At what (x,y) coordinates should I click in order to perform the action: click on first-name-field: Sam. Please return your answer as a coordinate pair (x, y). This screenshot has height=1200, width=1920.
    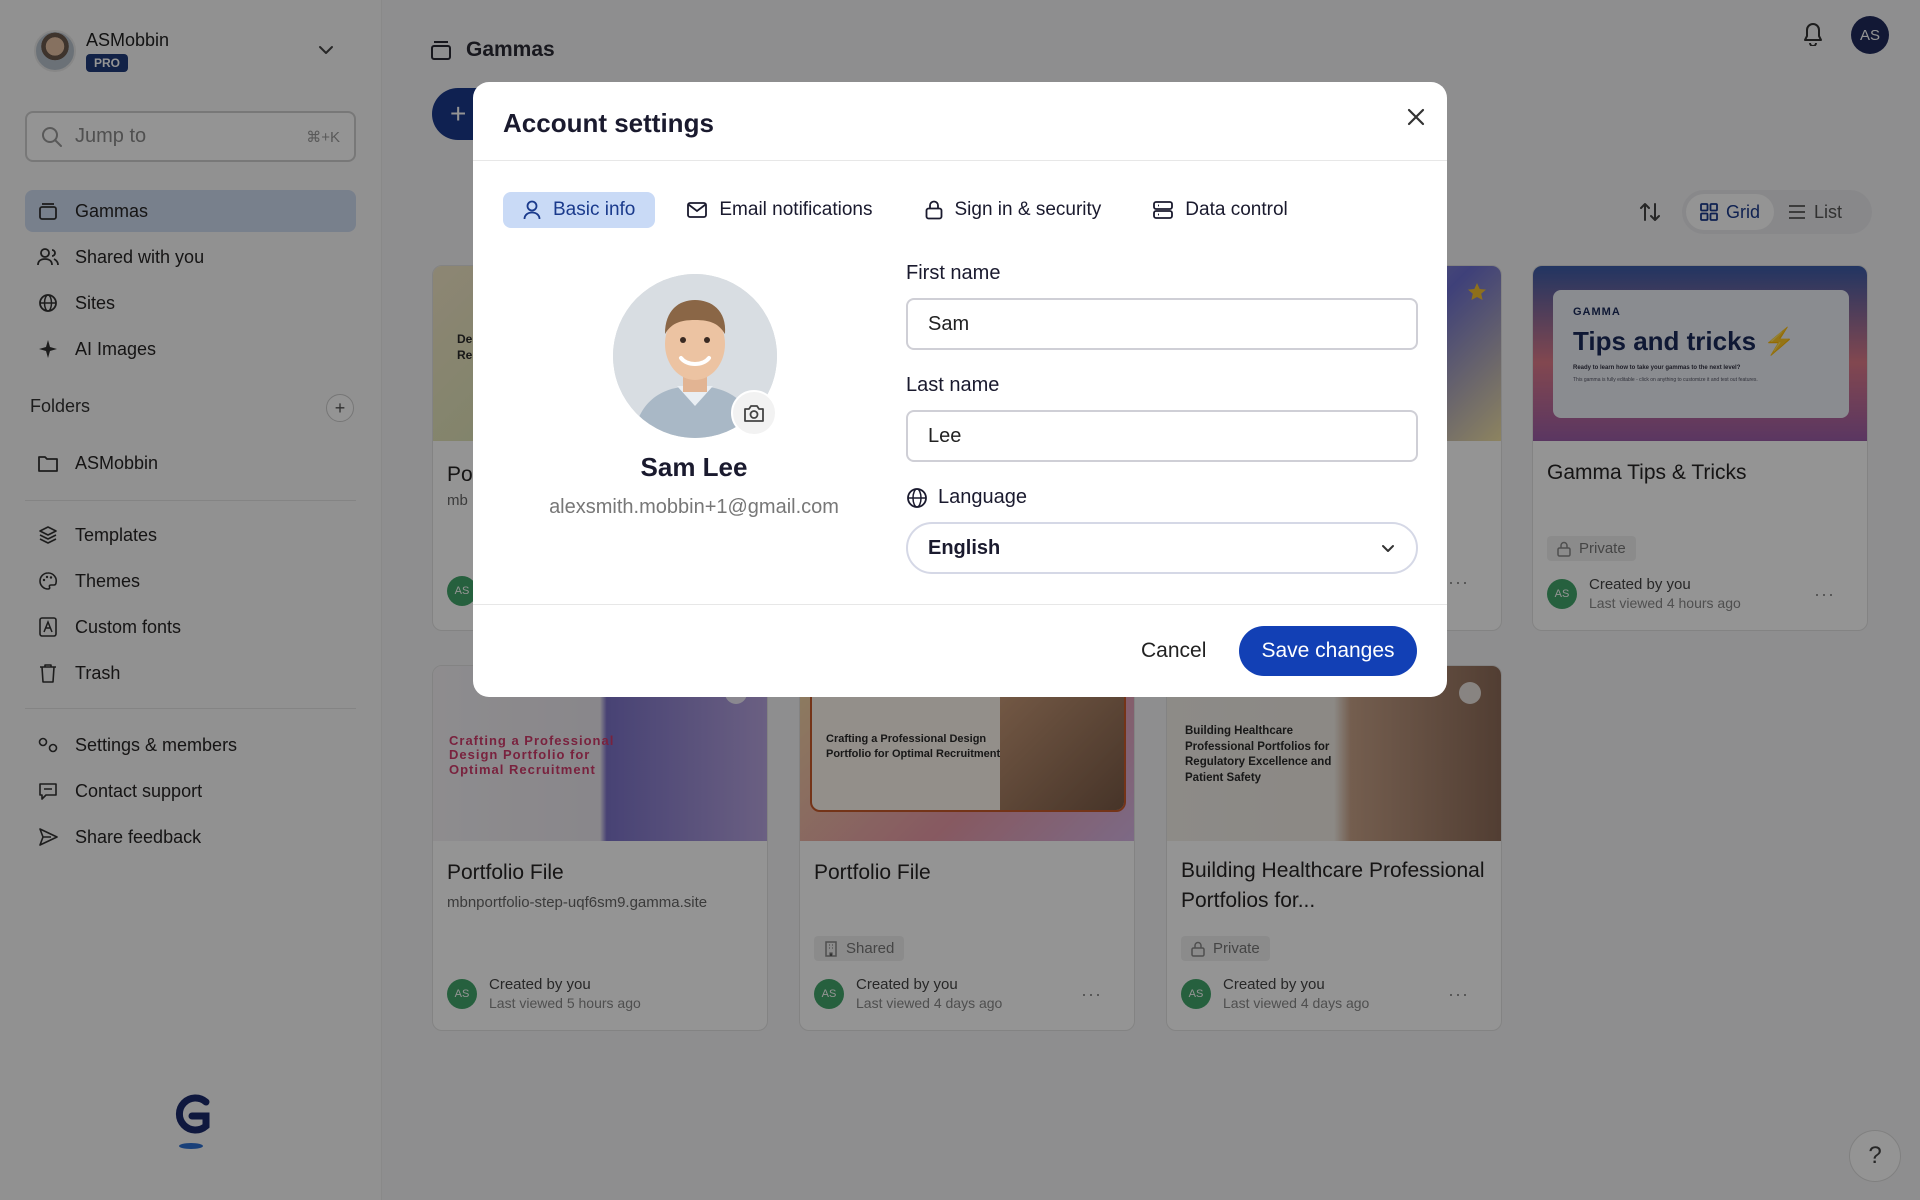
    Looking at the image, I should click on (1162, 324).